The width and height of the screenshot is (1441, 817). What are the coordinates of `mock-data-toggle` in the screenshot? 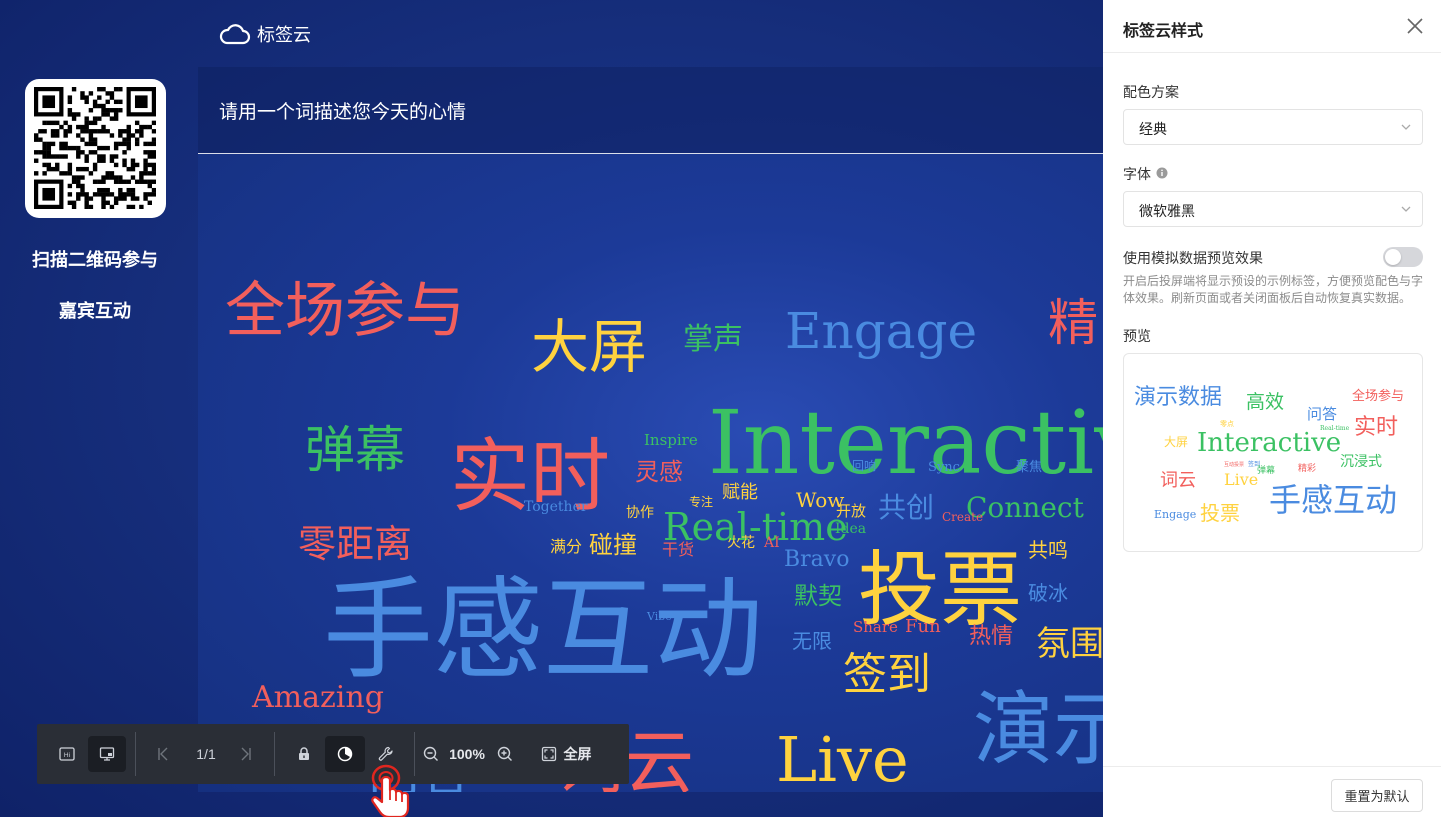 It's located at (1403, 257).